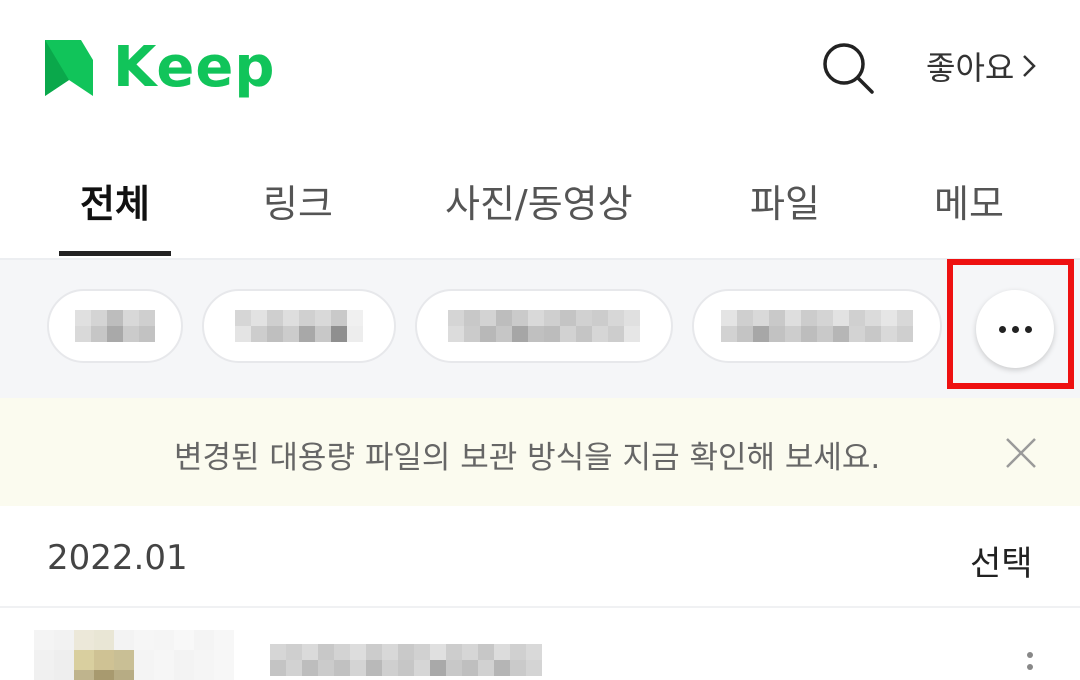  What do you see at coordinates (69, 68) in the screenshot?
I see `keep-logo-icon` at bounding box center [69, 68].